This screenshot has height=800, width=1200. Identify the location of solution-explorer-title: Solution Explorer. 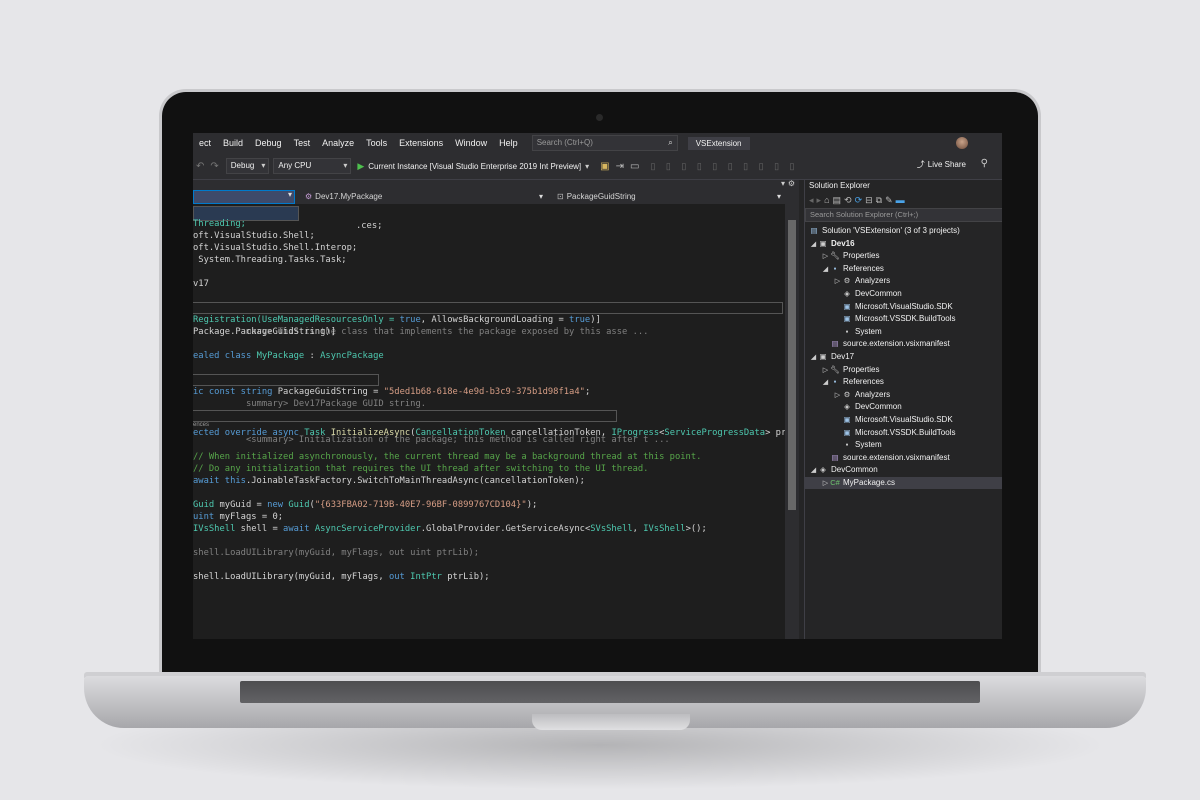
(839, 185).